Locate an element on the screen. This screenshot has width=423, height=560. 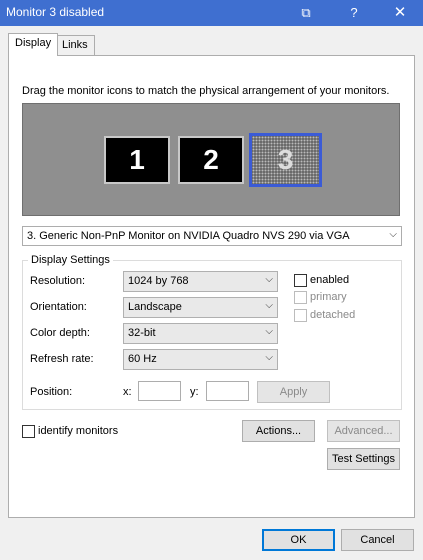
position-label: Position: is located at coordinates (51, 392).